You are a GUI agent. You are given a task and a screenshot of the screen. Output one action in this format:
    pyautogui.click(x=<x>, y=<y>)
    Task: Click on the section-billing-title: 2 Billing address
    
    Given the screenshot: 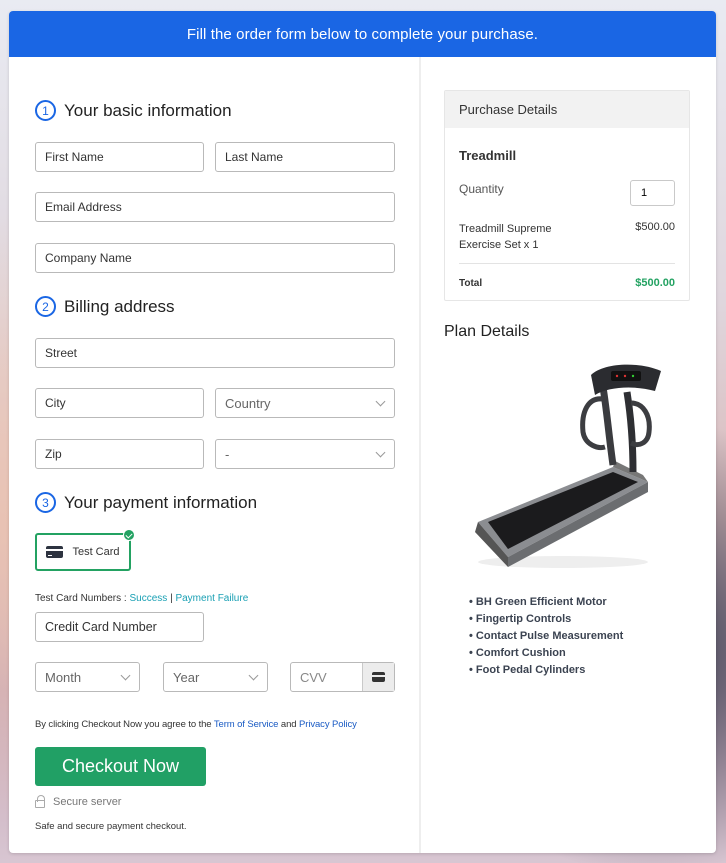 What is the action you would take?
    pyautogui.click(x=105, y=306)
    